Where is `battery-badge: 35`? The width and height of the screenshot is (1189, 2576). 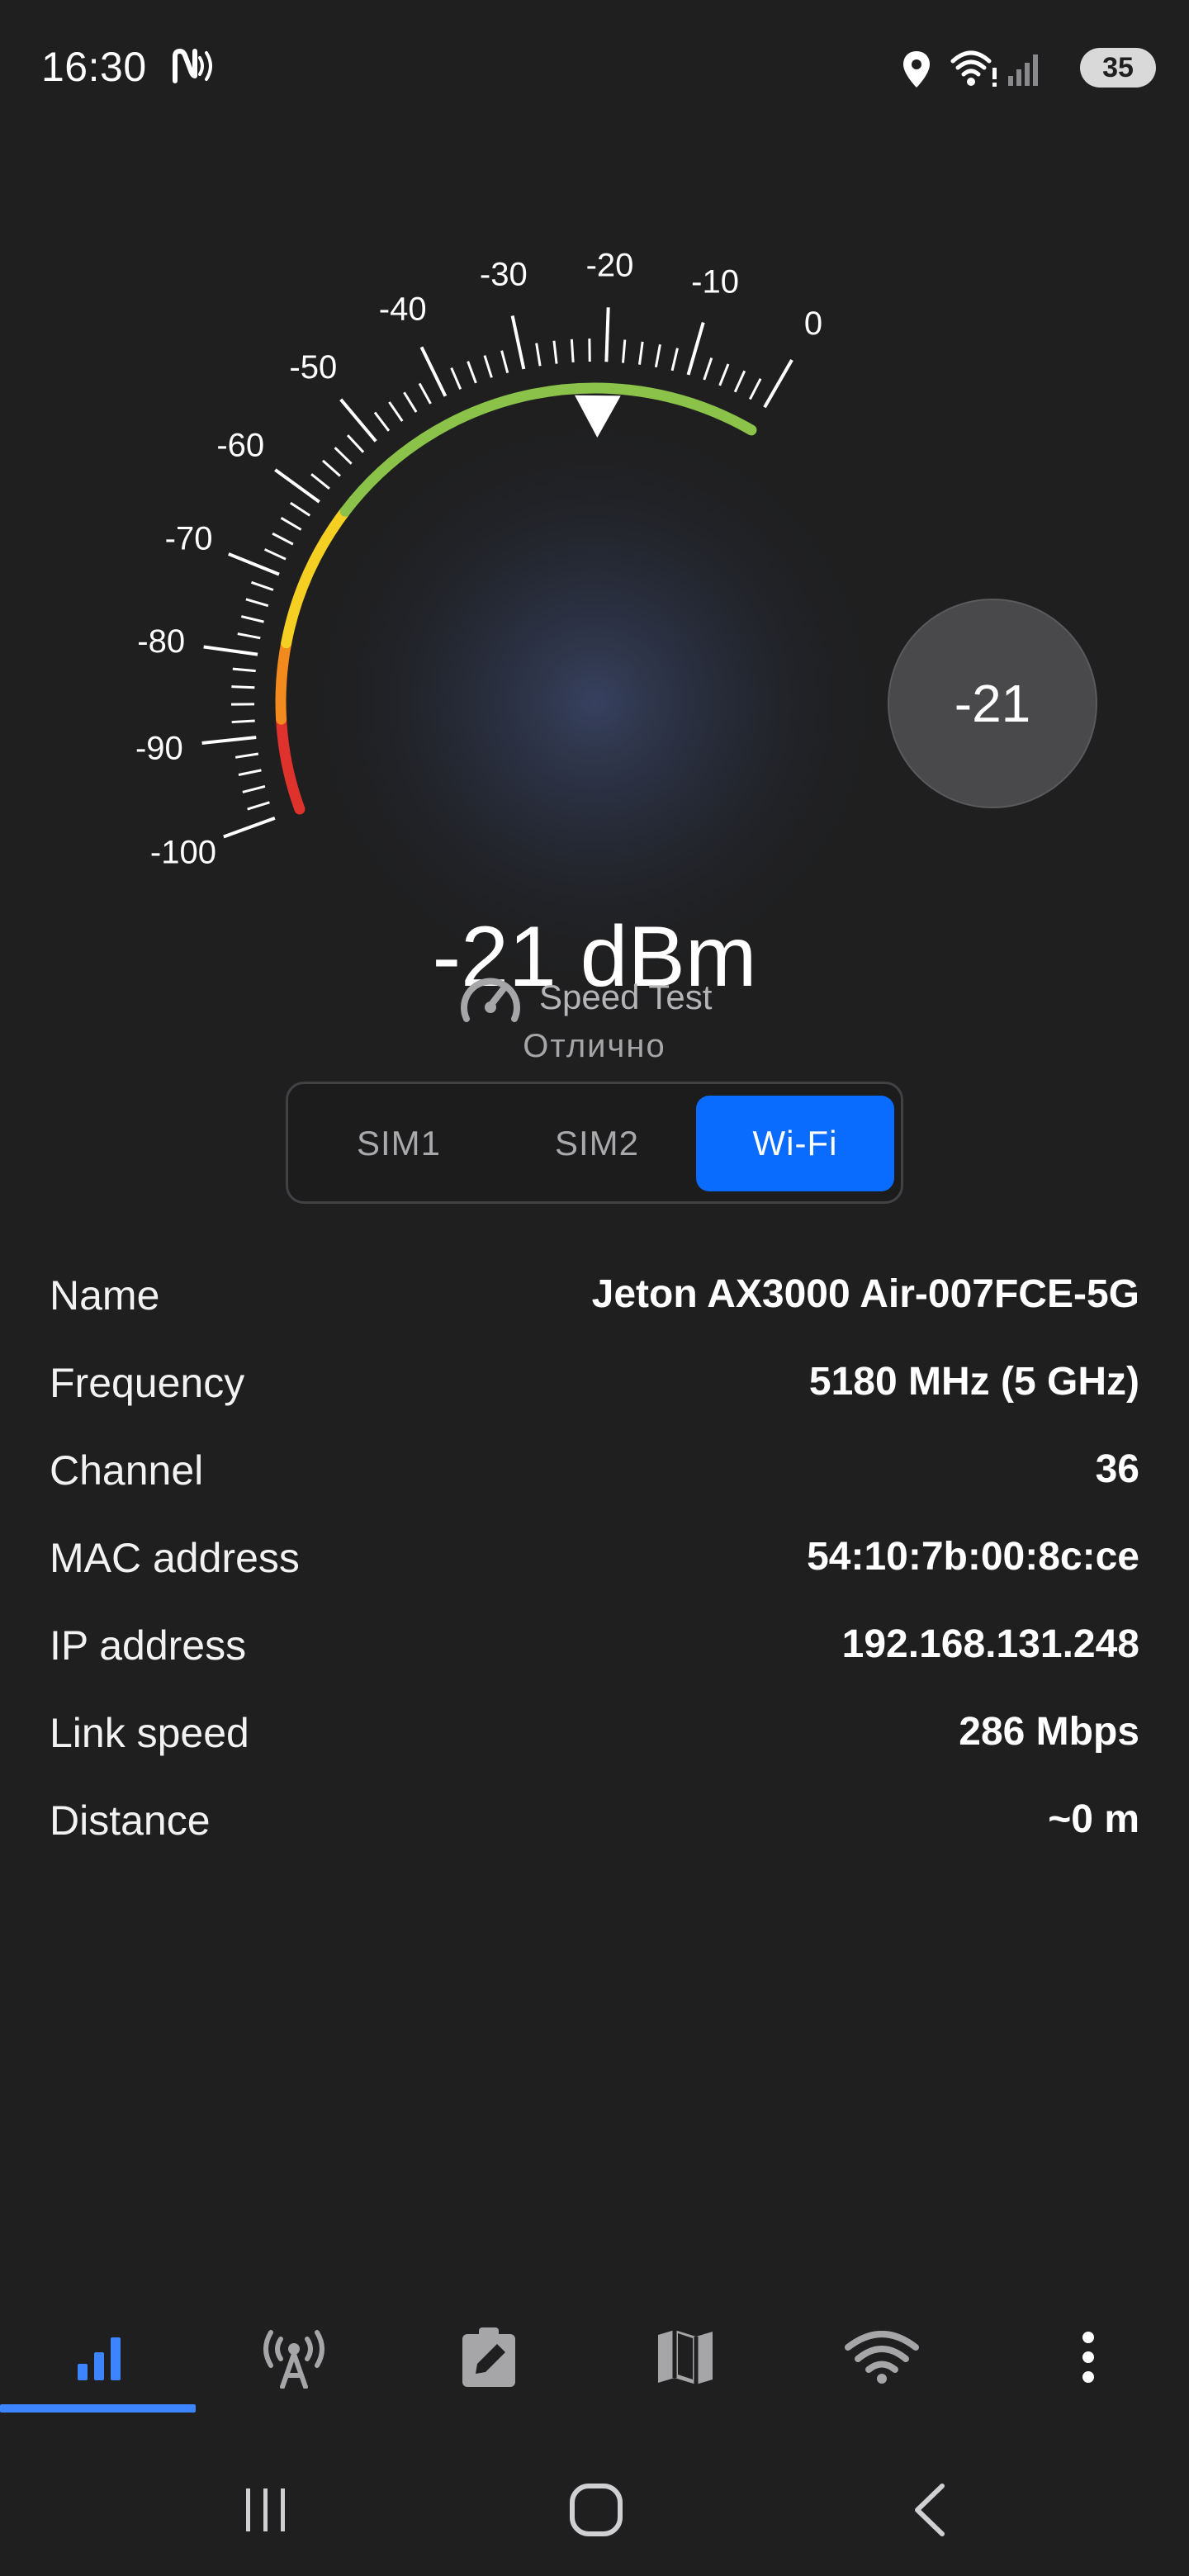 battery-badge: 35 is located at coordinates (1118, 68).